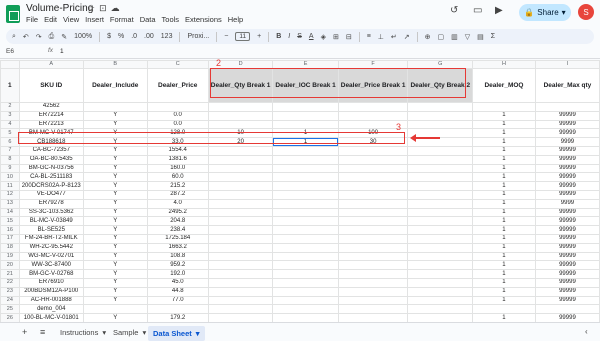  Describe the element at coordinates (235, 19) in the screenshot. I see `menu-help: Help` at that location.